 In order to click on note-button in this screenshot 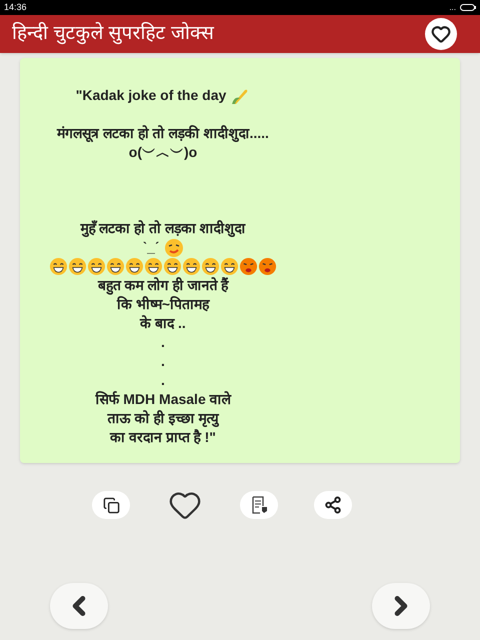, I will do `click(259, 505)`.